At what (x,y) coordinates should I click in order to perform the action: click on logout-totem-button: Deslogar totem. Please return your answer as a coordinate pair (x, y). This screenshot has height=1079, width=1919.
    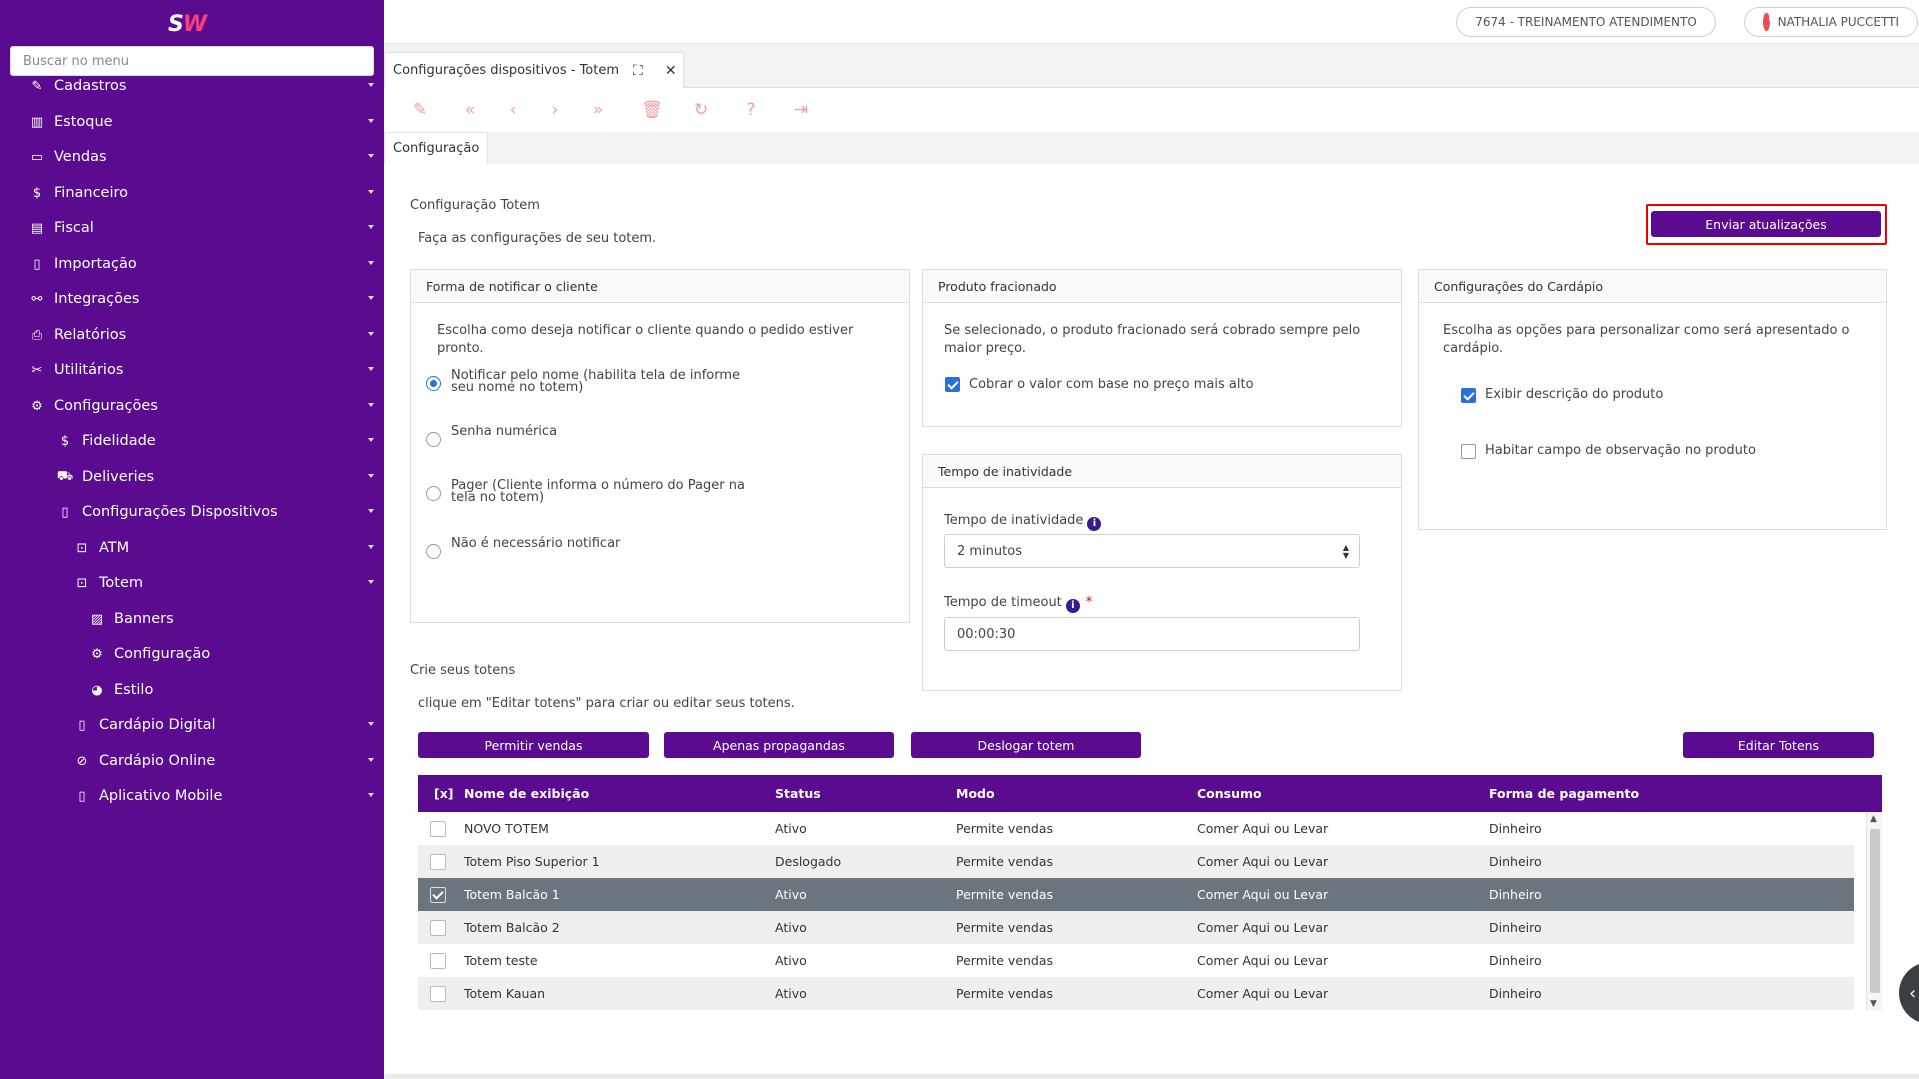
    Looking at the image, I should click on (1026, 745).